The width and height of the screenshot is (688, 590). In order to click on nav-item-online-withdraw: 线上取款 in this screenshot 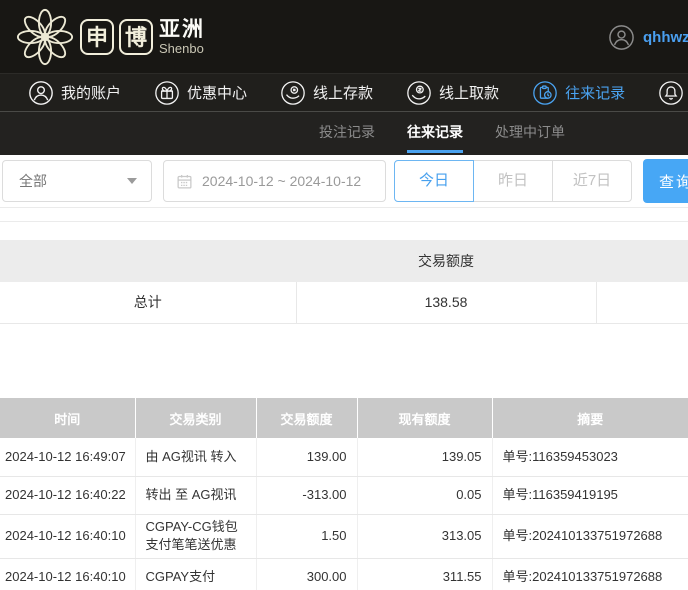, I will do `click(452, 93)`.